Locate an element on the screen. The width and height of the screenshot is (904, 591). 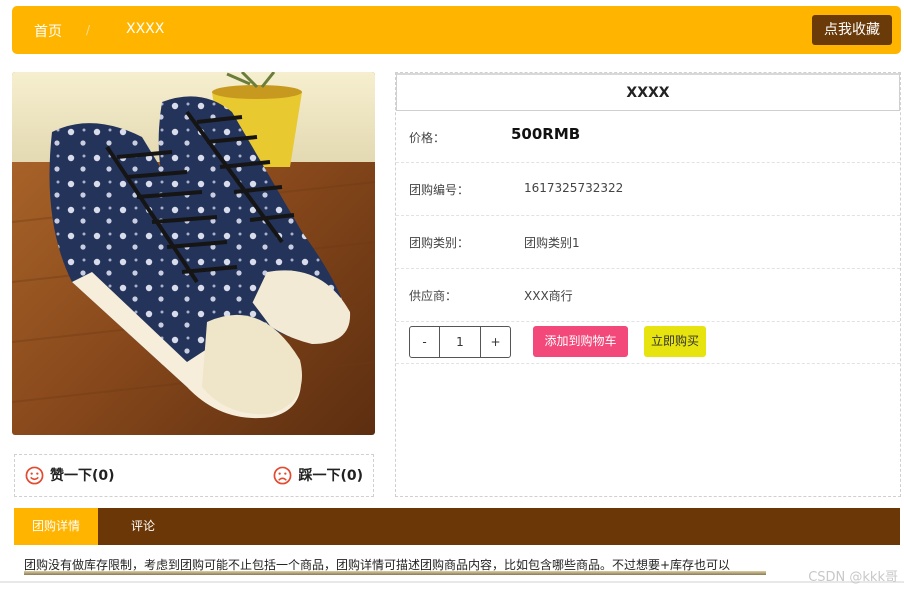
favorite-button: 点我收藏 is located at coordinates (852, 30).